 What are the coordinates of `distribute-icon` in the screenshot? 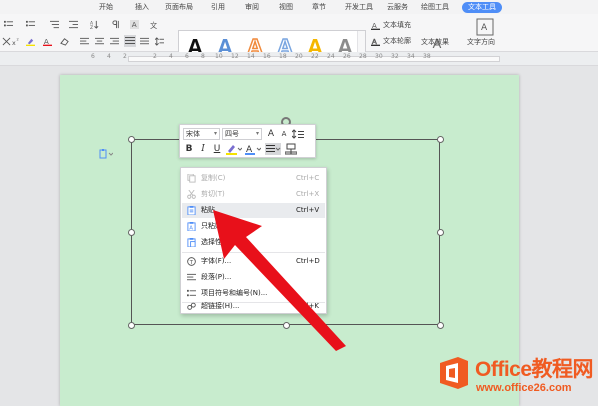 It's located at (144, 41).